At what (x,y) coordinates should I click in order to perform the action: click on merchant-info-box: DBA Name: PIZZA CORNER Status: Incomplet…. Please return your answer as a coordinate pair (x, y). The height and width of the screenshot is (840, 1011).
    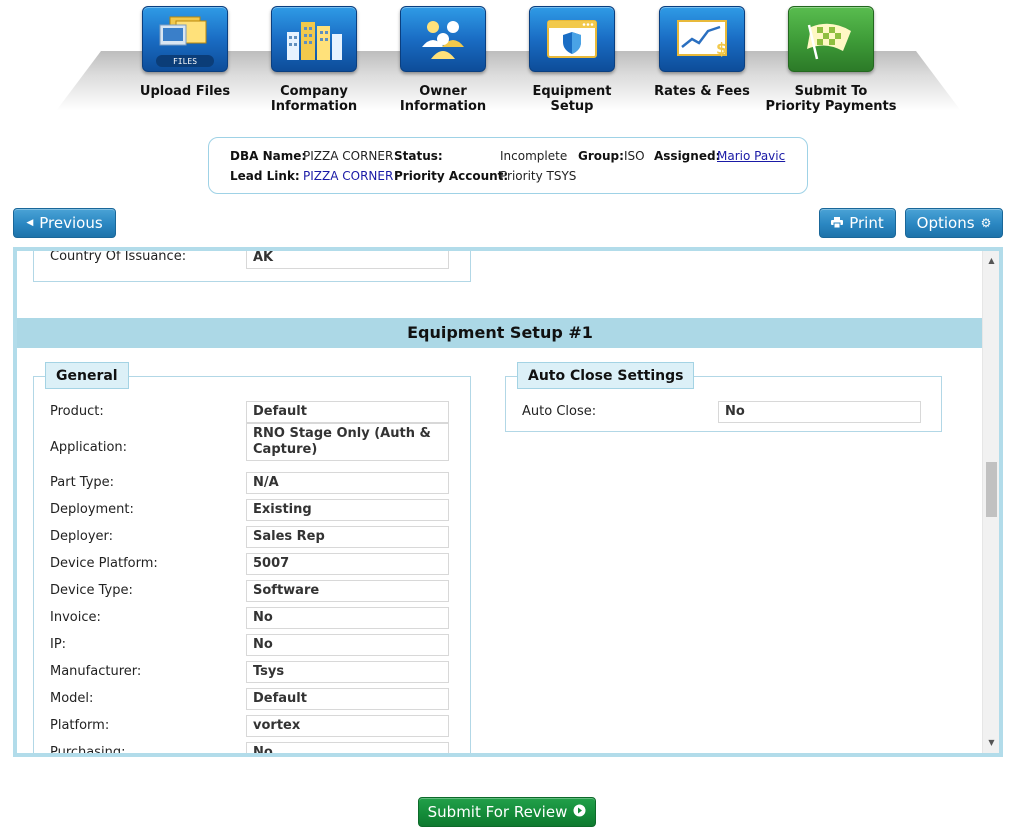
    Looking at the image, I should click on (508, 165).